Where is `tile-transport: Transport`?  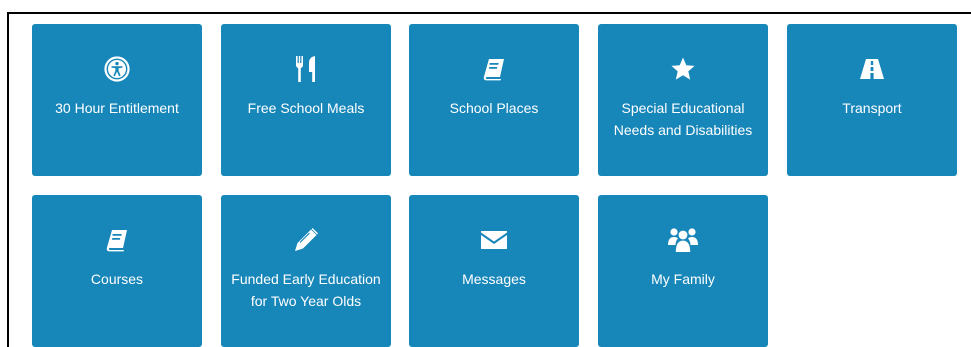 tile-transport: Transport is located at coordinates (872, 100).